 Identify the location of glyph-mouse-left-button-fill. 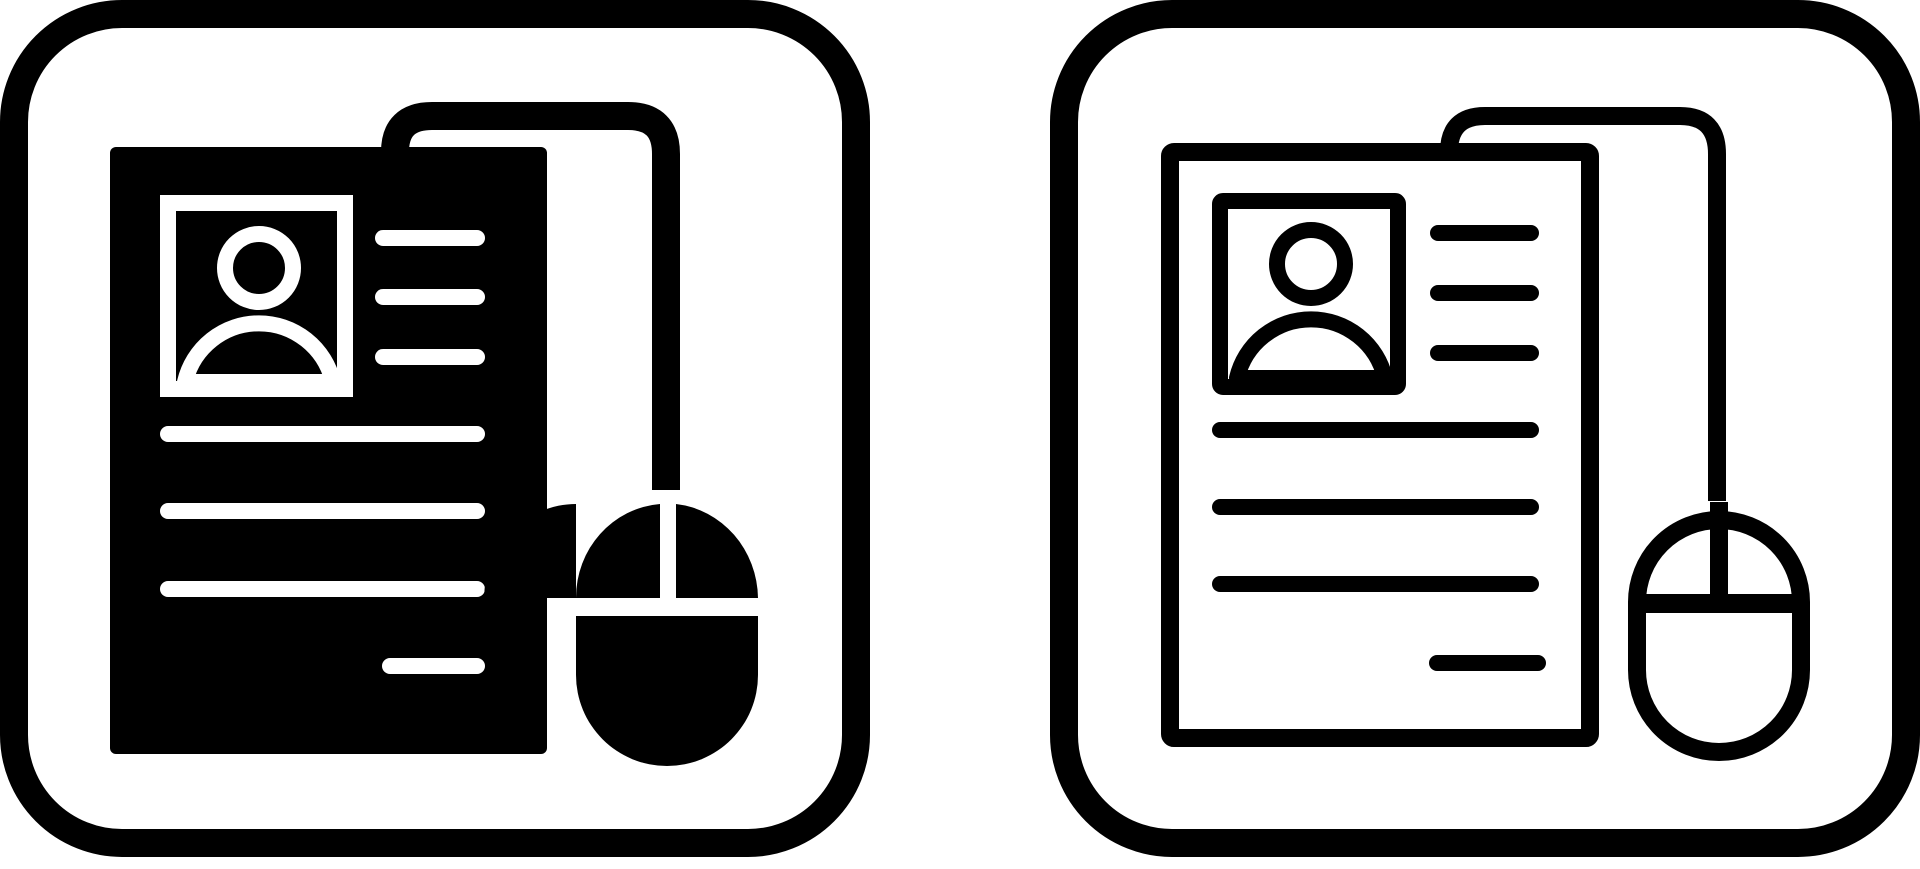
(617, 551).